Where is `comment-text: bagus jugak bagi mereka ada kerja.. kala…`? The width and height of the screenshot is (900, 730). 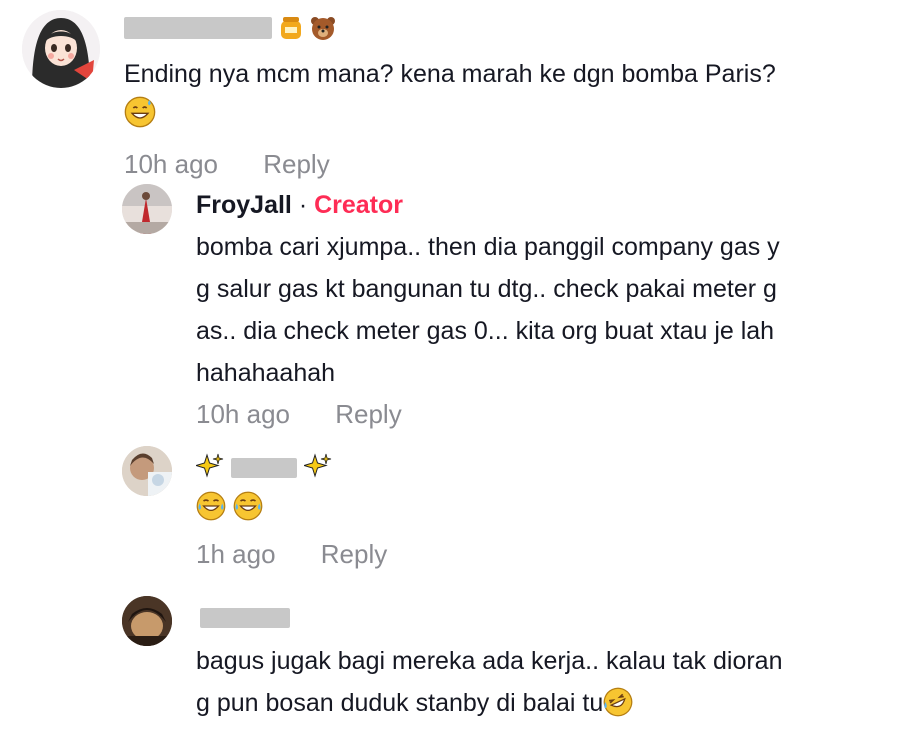
comment-text: bagus jugak bagi mereka ada kerja.. kala… is located at coordinates (489, 685).